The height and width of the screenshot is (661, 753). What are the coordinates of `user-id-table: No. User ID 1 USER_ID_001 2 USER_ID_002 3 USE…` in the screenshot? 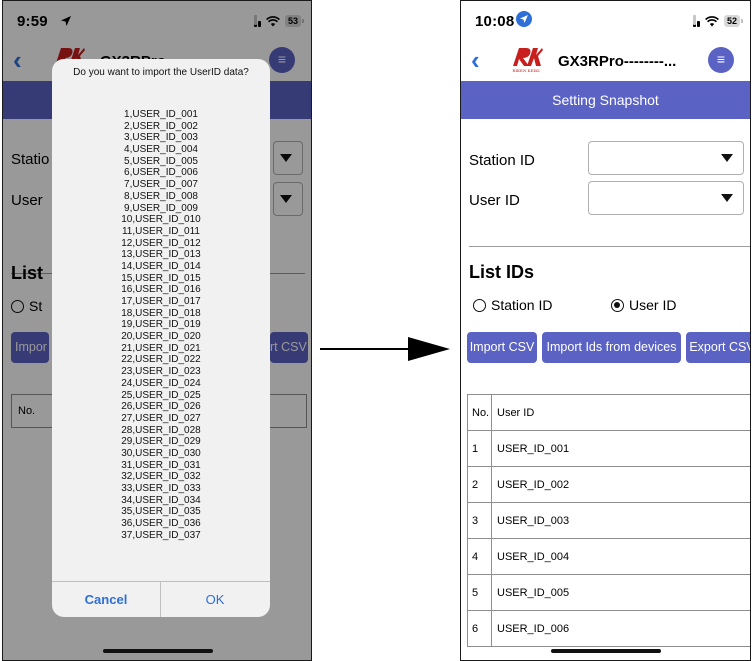 It's located at (608, 520).